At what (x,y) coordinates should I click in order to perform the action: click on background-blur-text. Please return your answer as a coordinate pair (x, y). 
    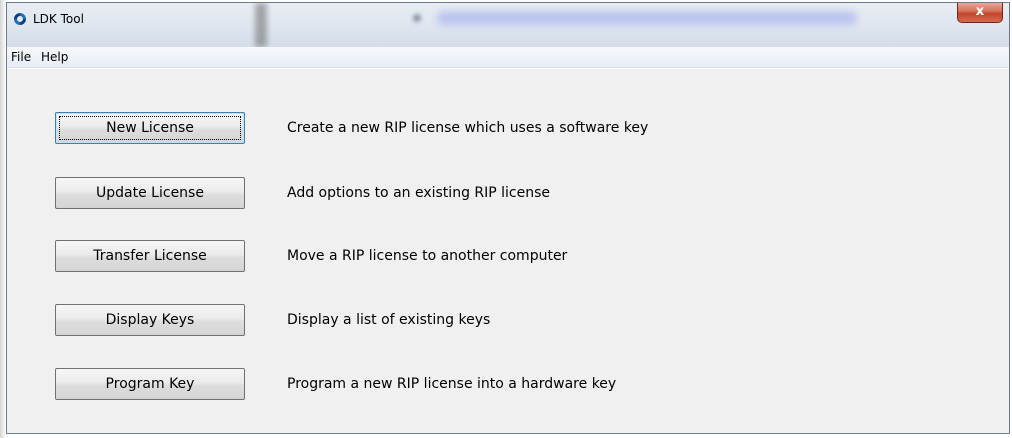
    Looking at the image, I should click on (647, 18).